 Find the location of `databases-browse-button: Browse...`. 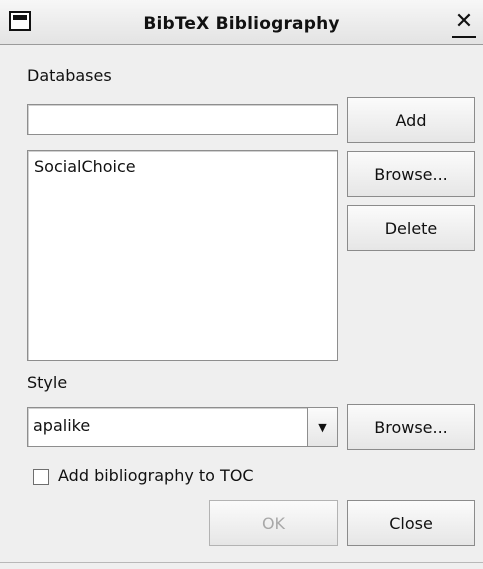

databases-browse-button: Browse... is located at coordinates (411, 174).